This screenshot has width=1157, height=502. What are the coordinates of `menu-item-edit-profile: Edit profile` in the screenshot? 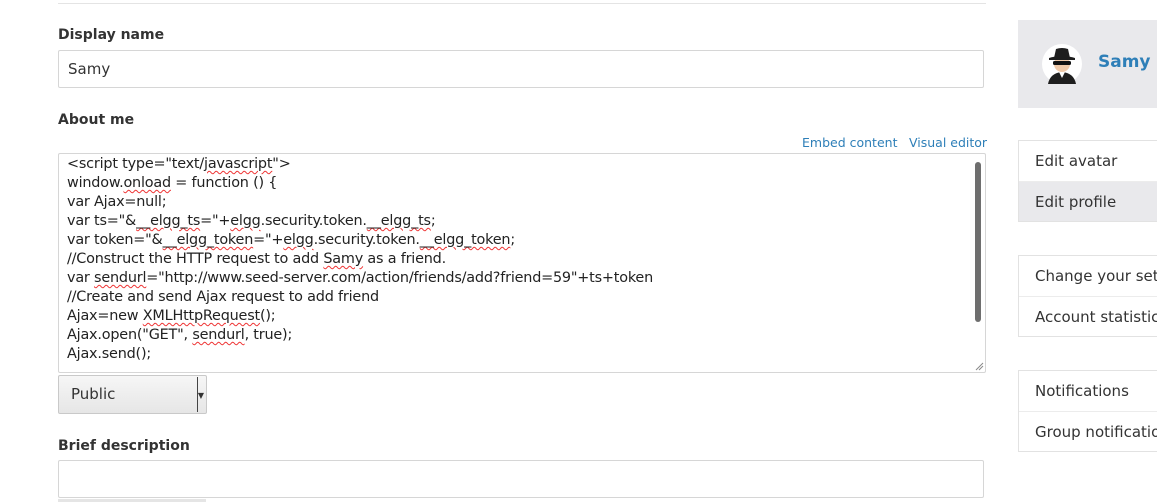 It's located at (1088, 201).